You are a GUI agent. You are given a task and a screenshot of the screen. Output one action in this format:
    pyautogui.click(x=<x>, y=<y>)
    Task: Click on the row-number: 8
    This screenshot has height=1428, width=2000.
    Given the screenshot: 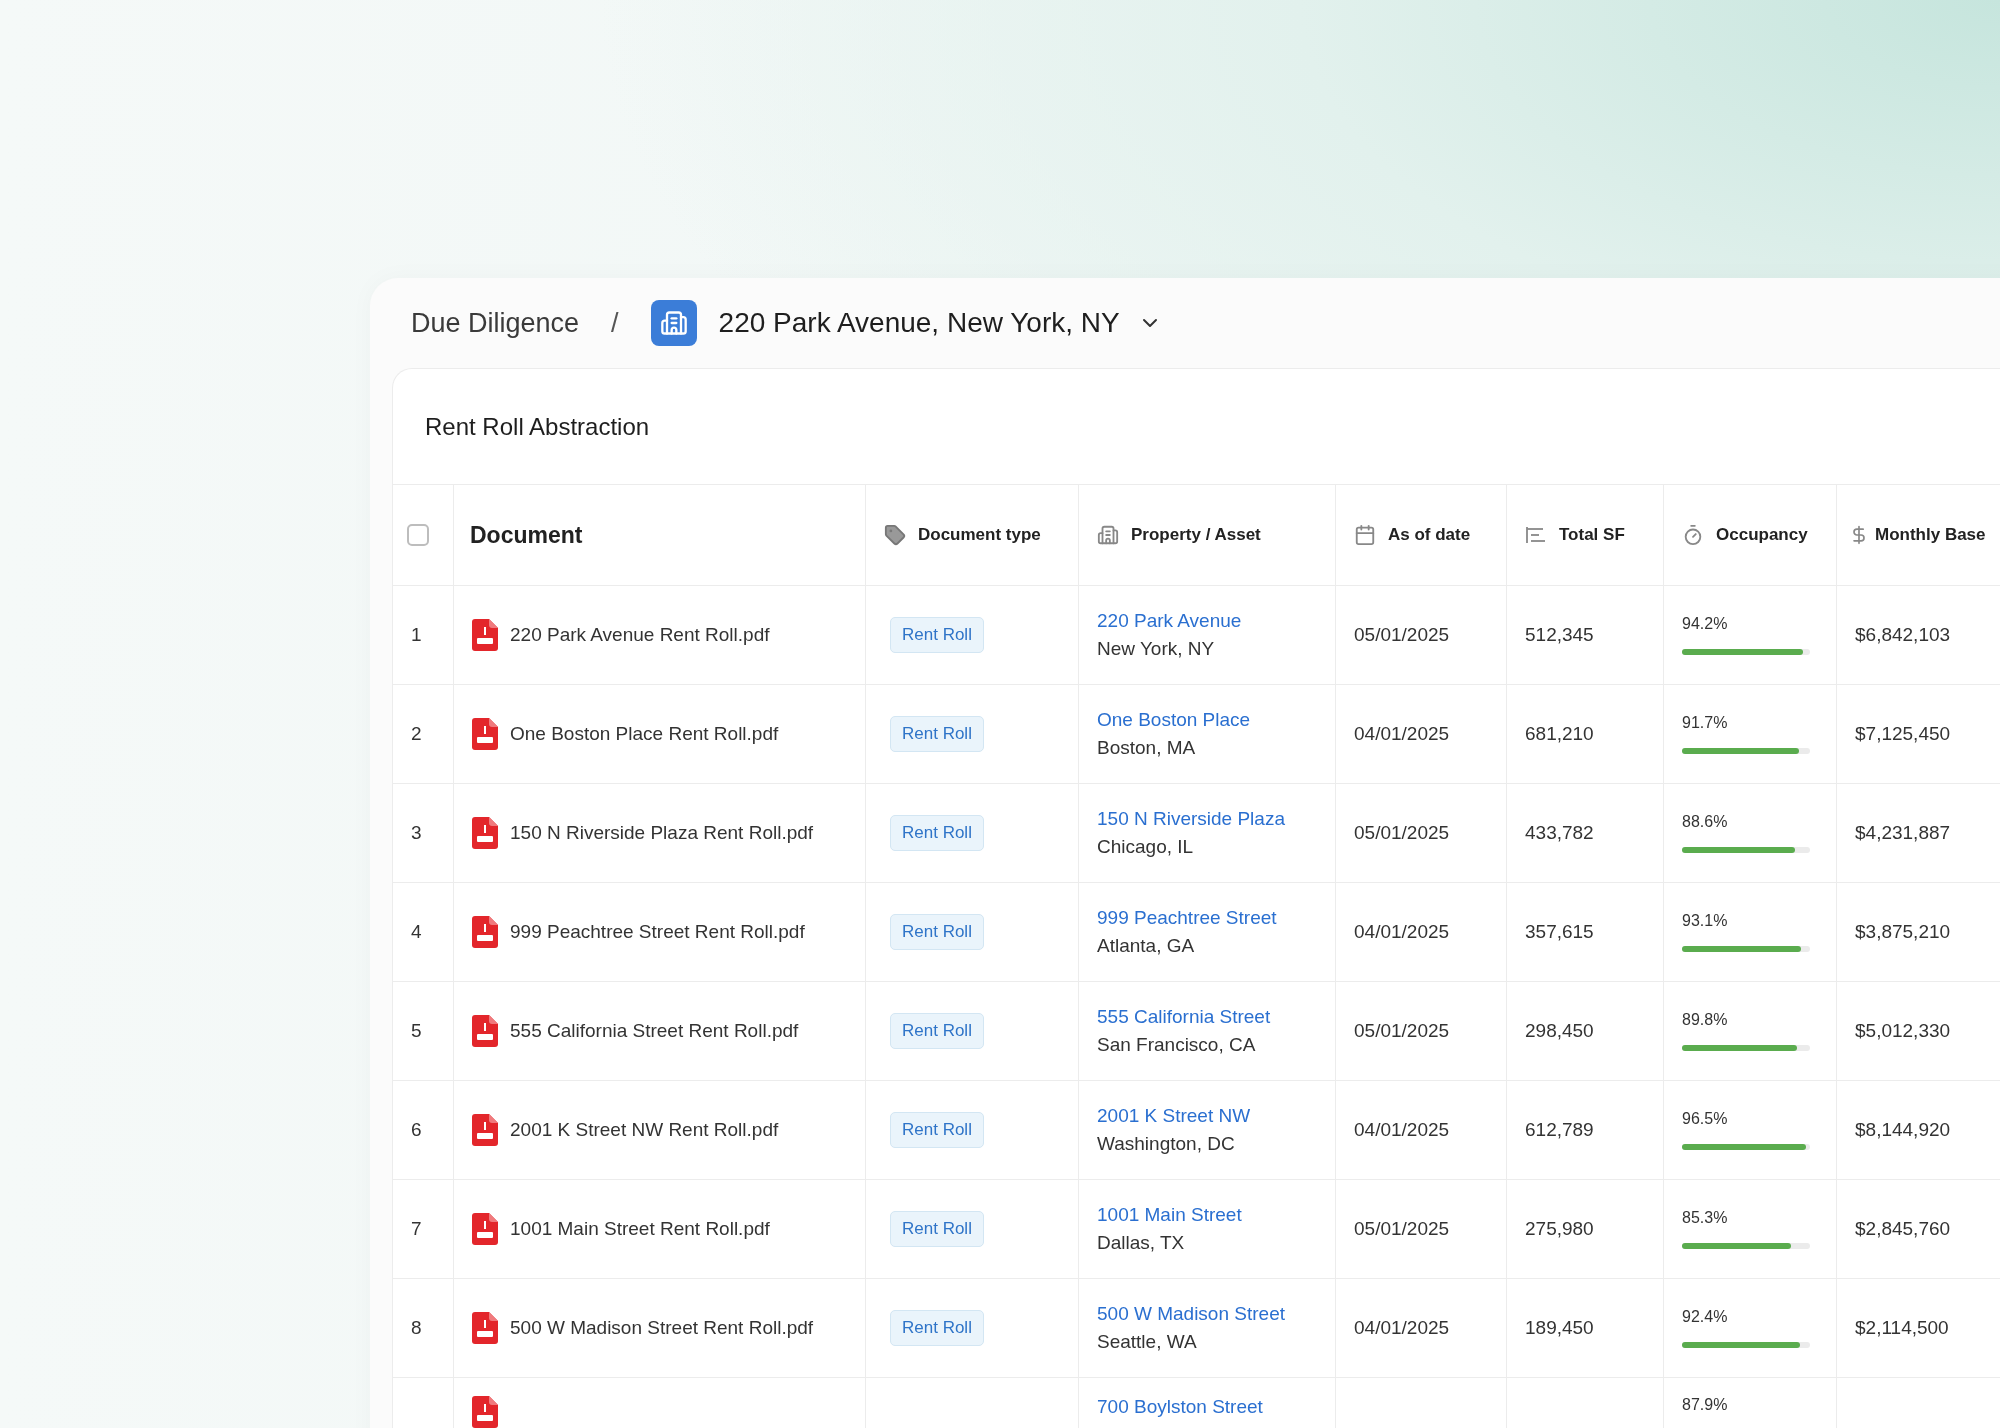 What is the action you would take?
    pyautogui.click(x=416, y=1328)
    